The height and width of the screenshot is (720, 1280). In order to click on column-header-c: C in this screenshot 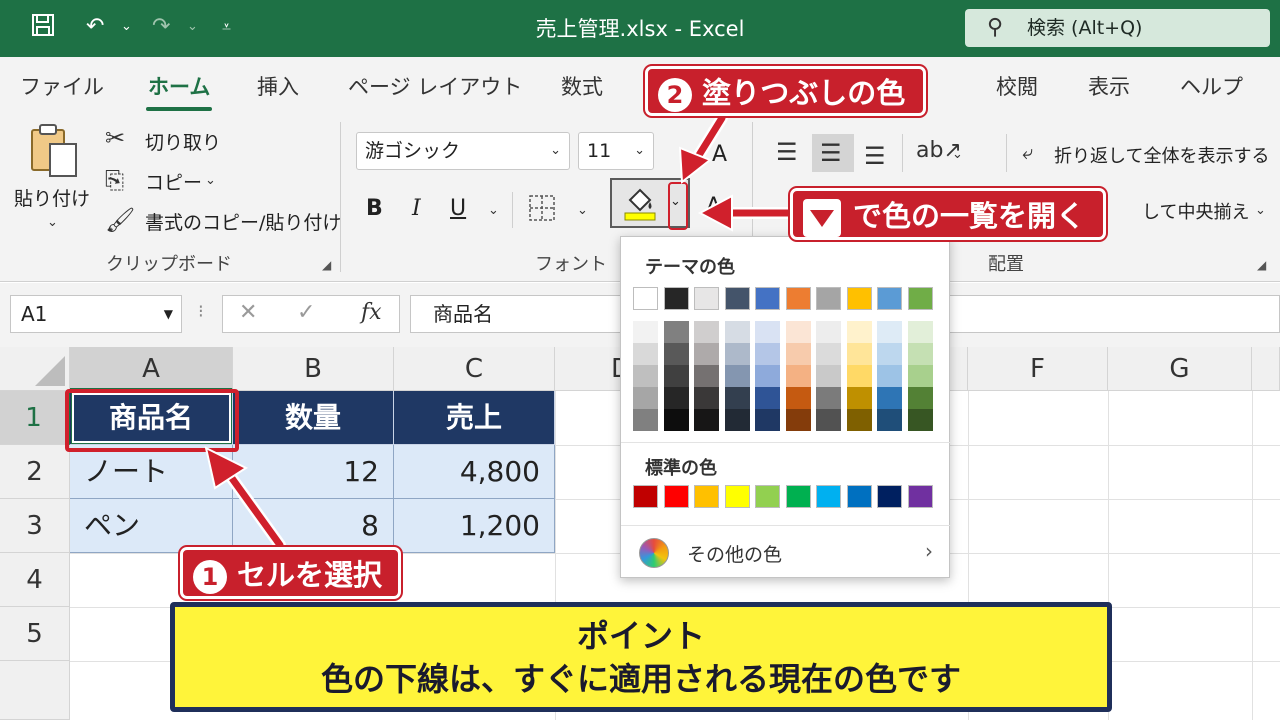, I will do `click(474, 369)`.